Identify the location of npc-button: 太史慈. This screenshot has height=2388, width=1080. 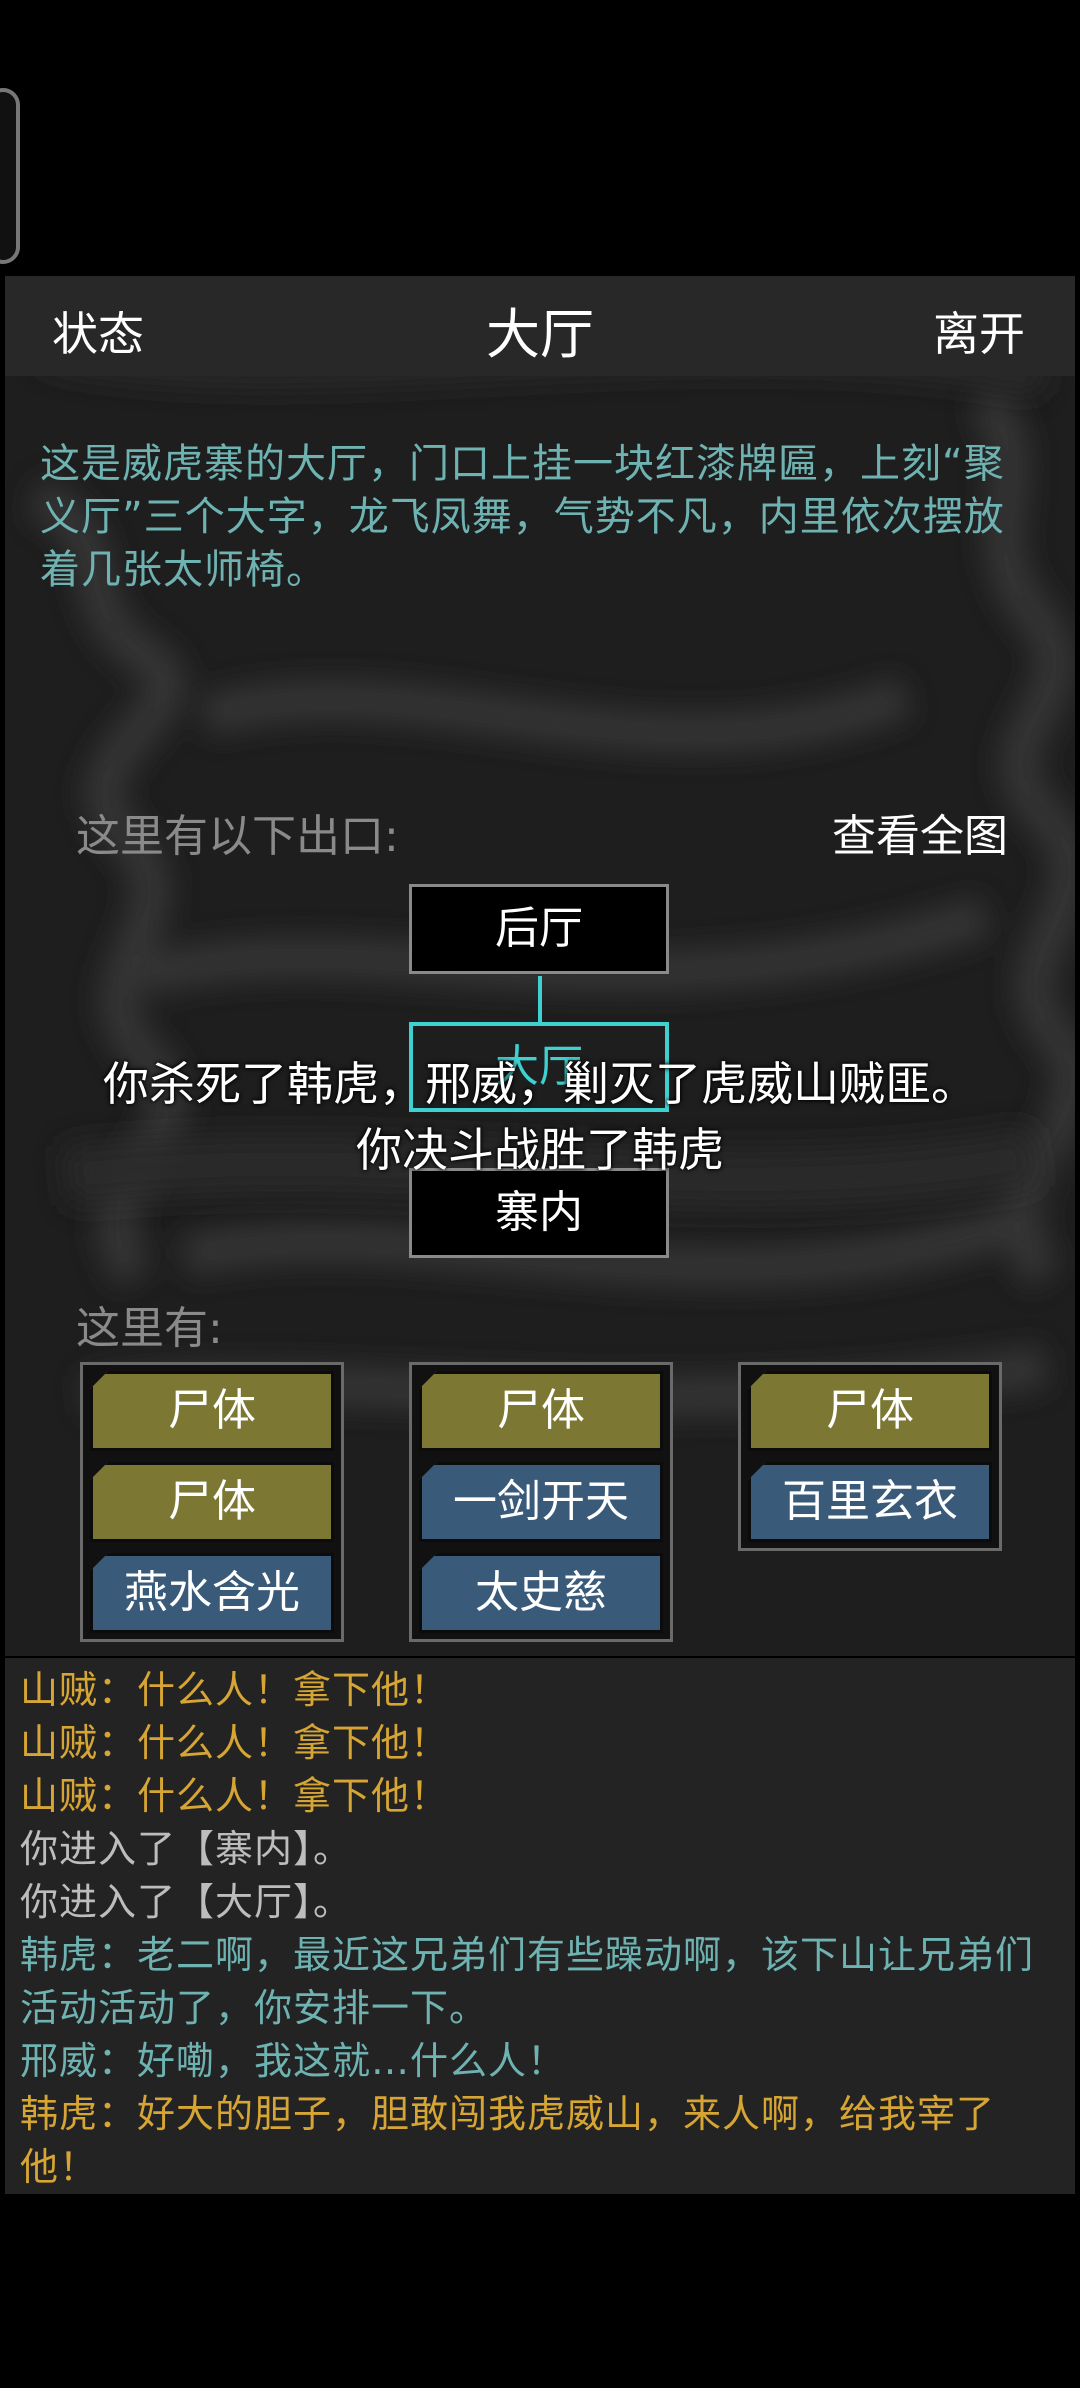
(541, 1593).